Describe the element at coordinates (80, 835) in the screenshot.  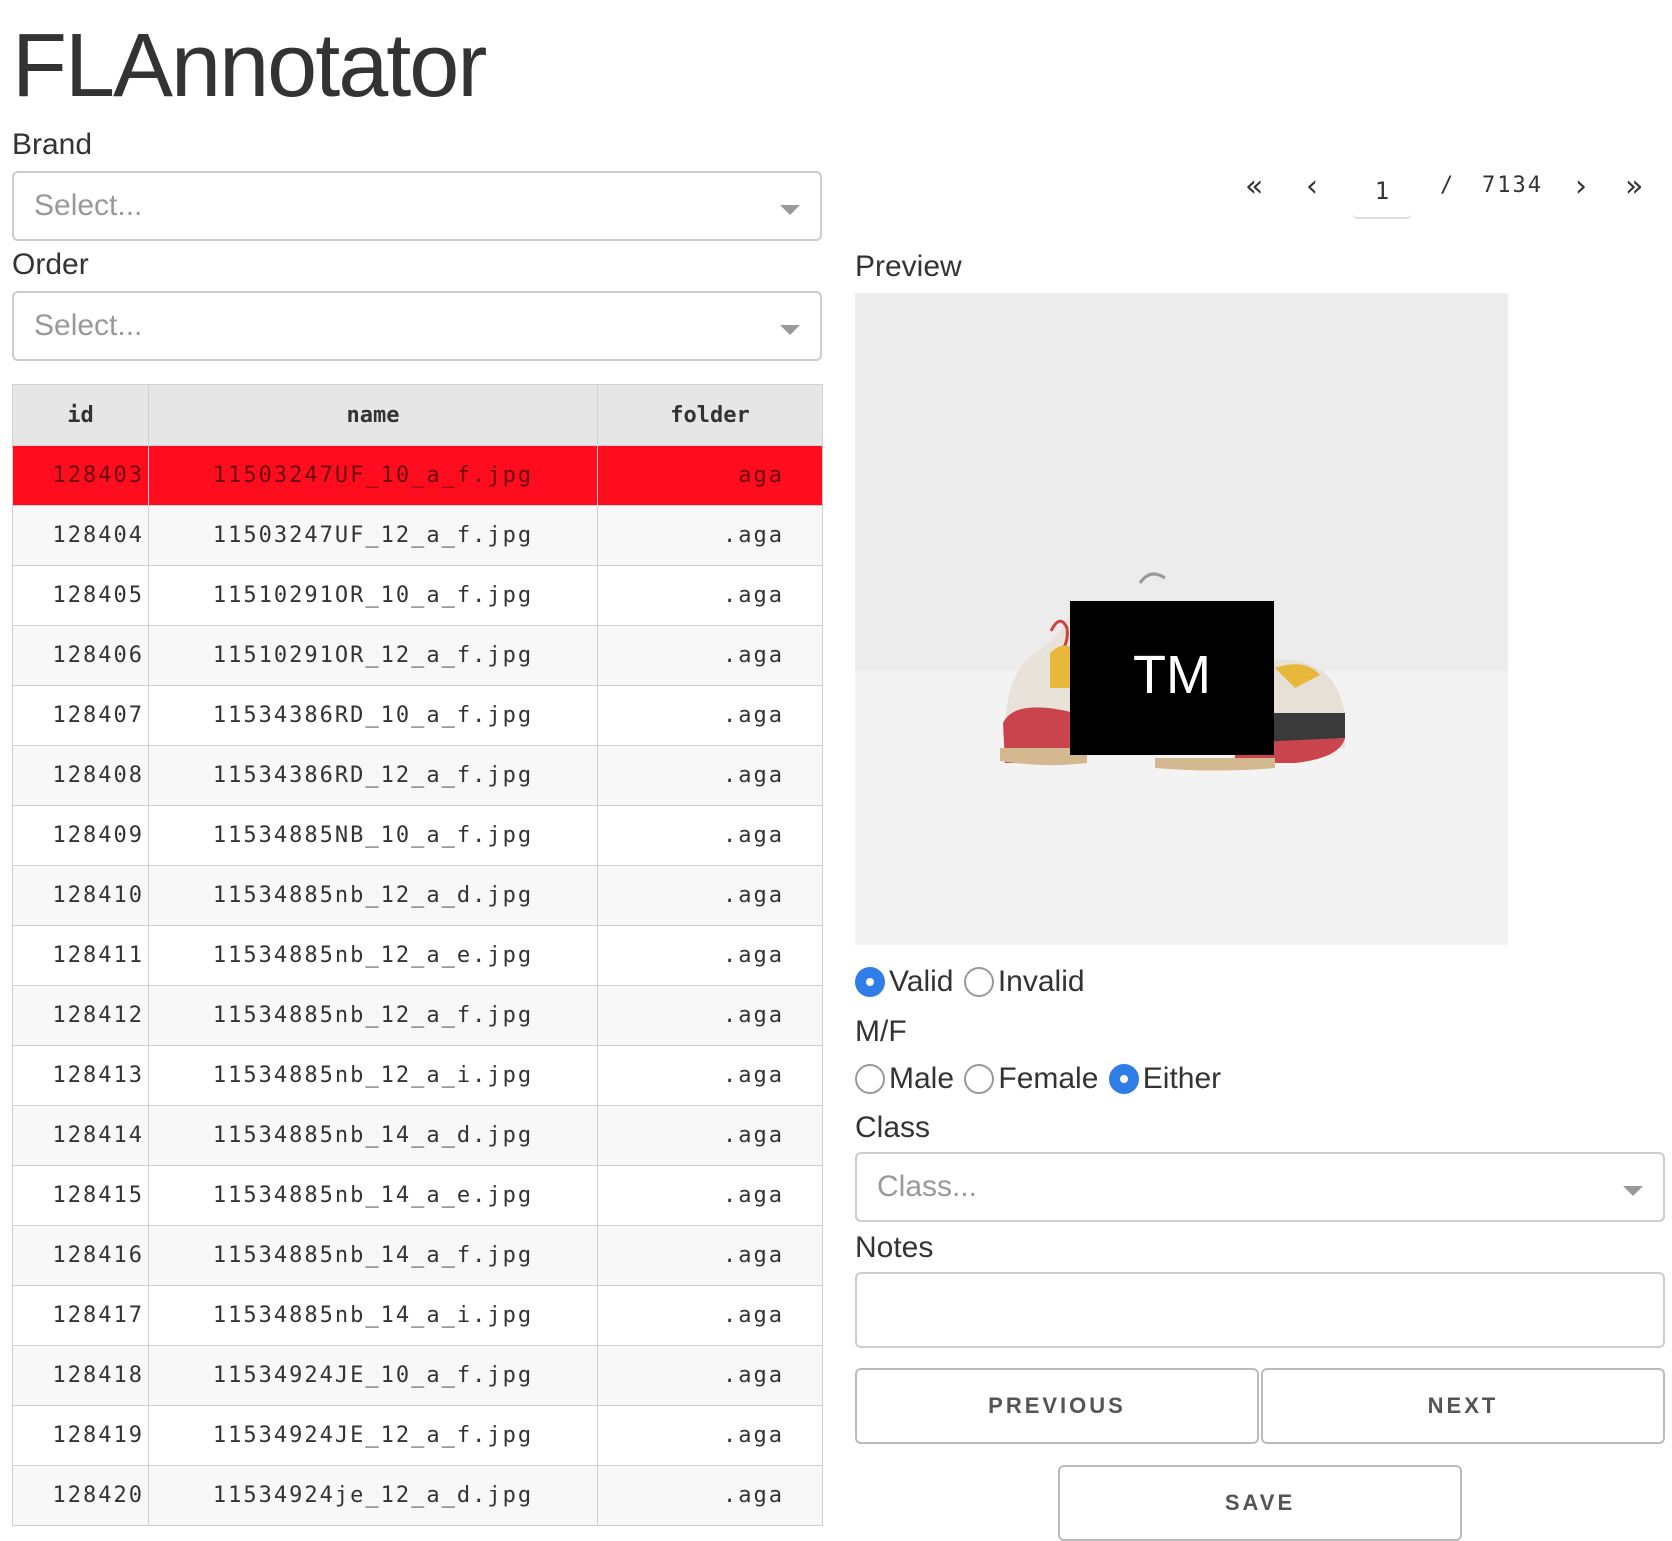
I see `cell-id: 128409` at that location.